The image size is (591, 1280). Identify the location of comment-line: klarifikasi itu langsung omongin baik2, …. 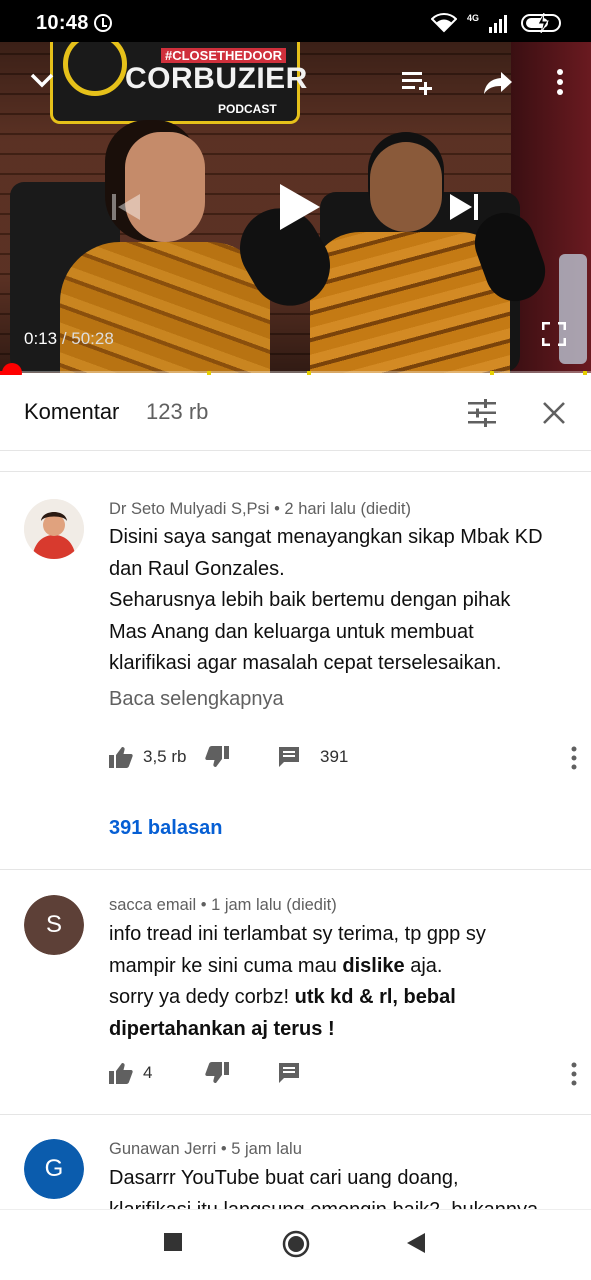
(344, 1202).